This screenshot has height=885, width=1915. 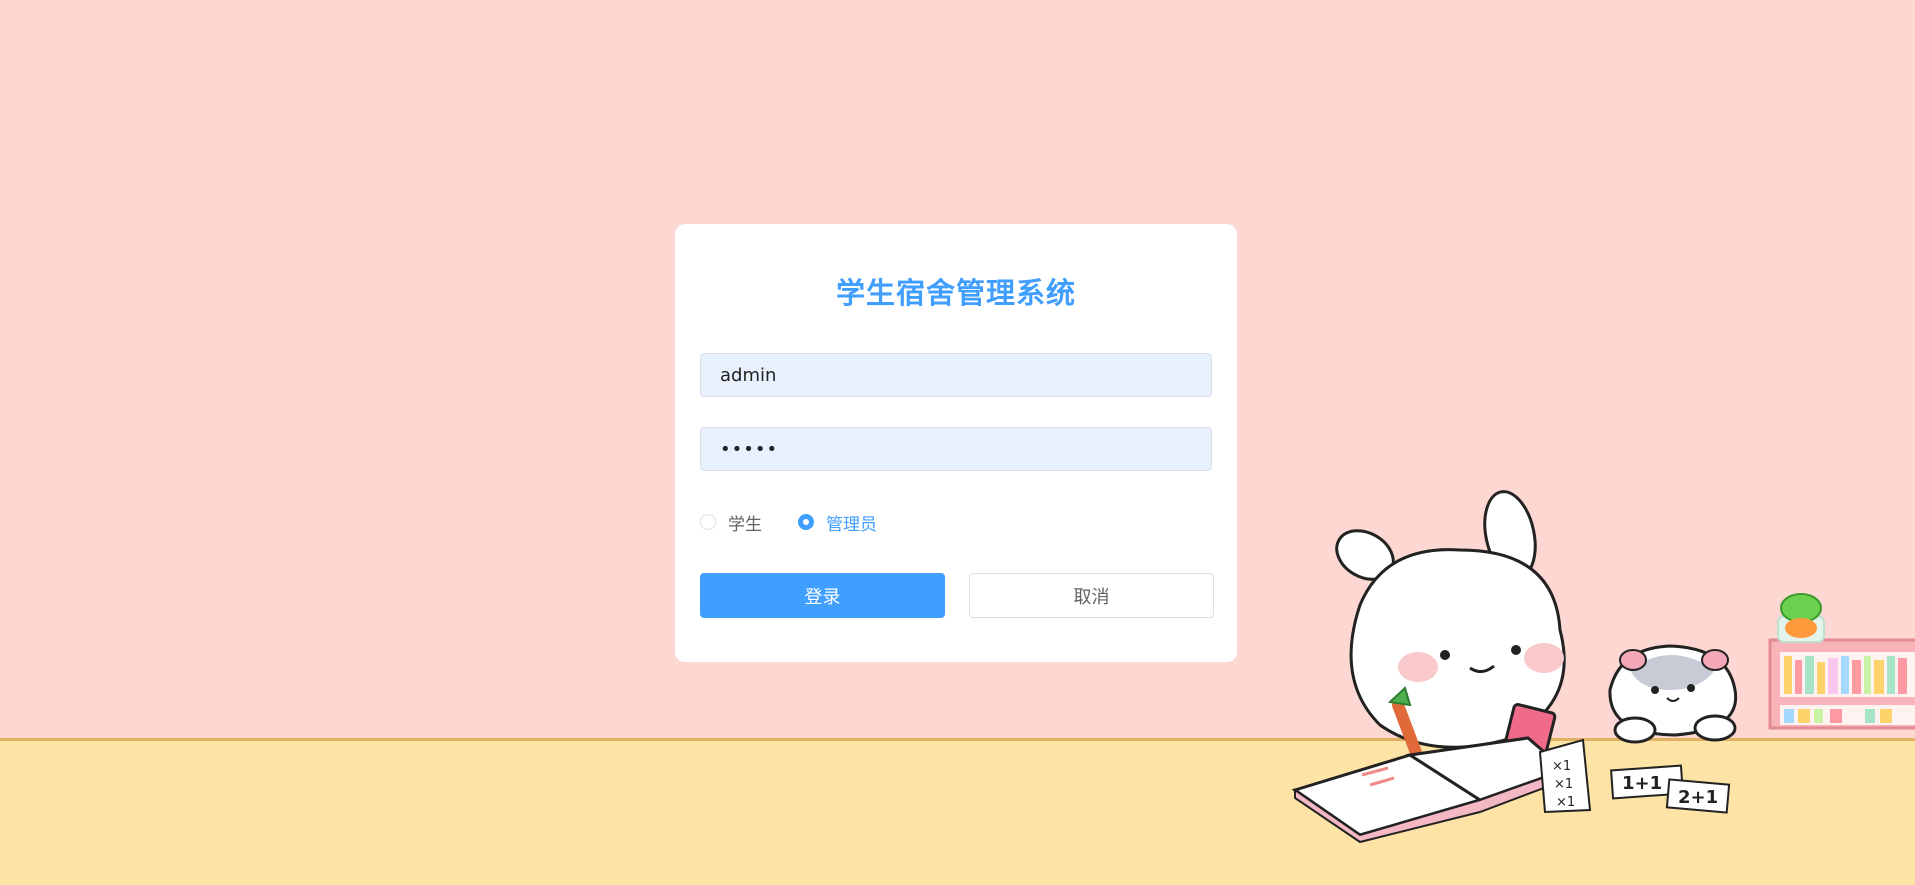 What do you see at coordinates (1841, 684) in the screenshot?
I see `bookshelf-icon` at bounding box center [1841, 684].